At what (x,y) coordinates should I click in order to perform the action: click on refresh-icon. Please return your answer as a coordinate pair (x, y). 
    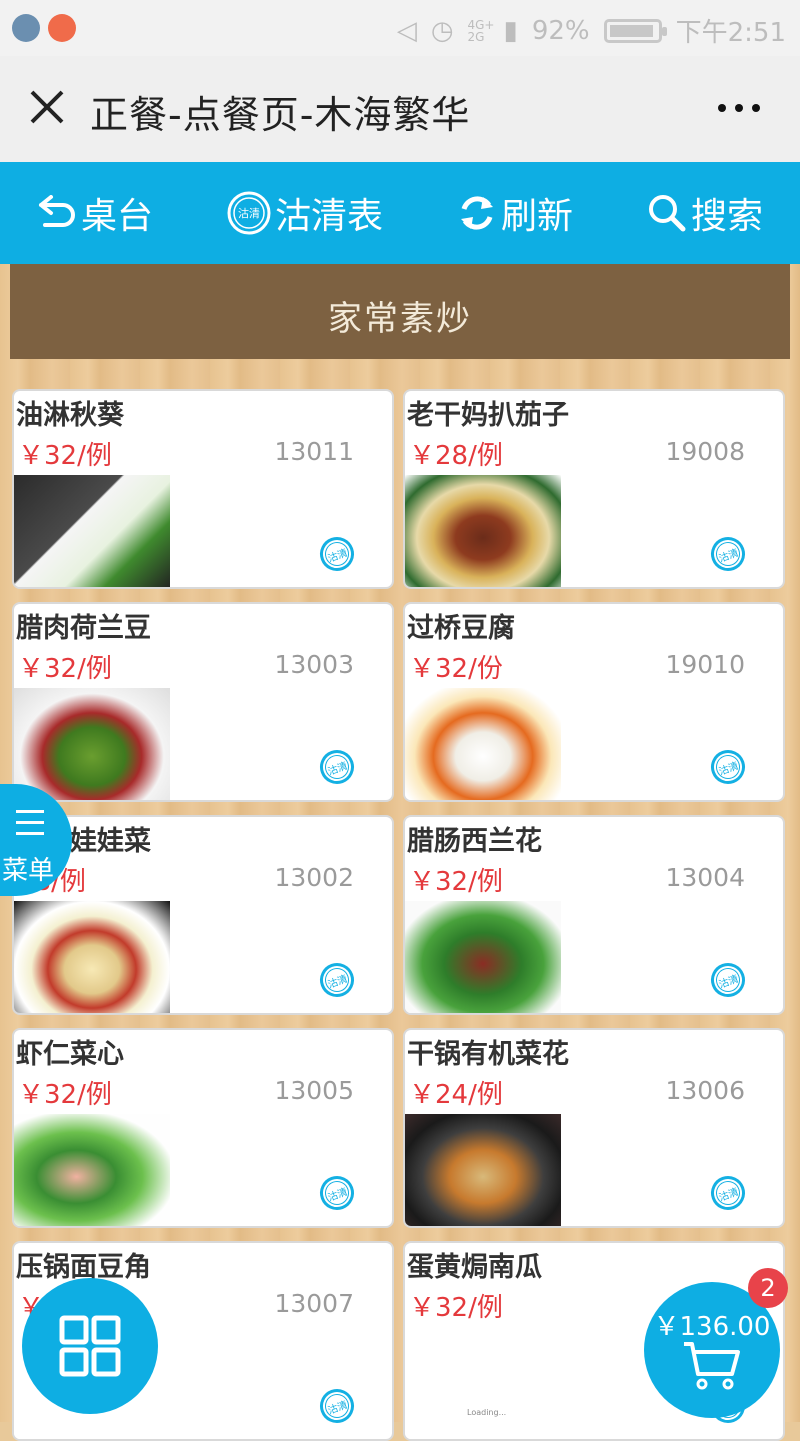
    Looking at the image, I should click on (476, 213).